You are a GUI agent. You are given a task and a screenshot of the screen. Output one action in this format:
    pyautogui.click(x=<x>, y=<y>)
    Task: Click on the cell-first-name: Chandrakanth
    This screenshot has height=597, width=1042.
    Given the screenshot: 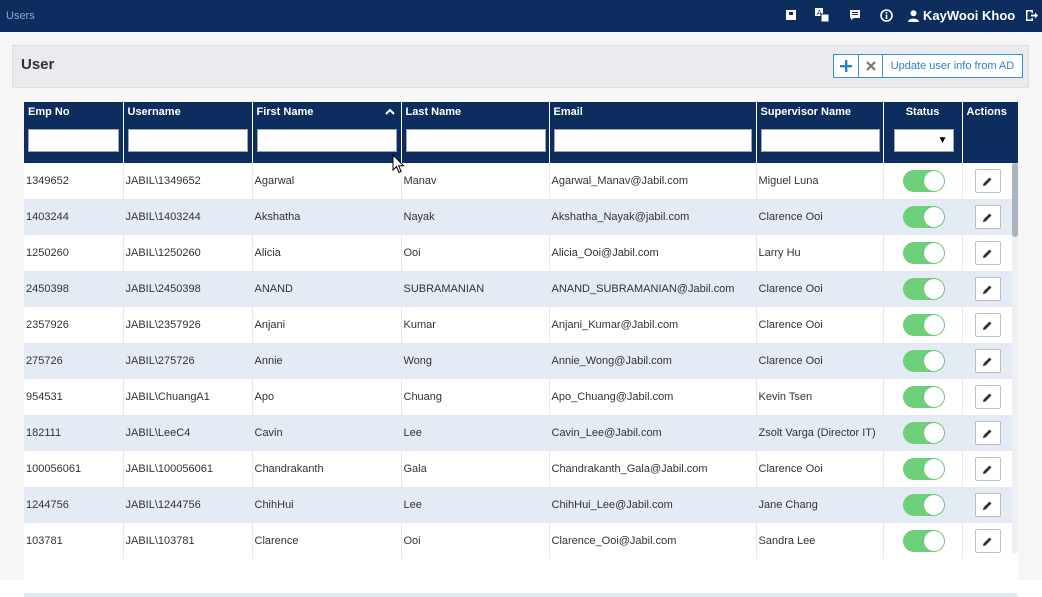 What is the action you would take?
    pyautogui.click(x=327, y=469)
    